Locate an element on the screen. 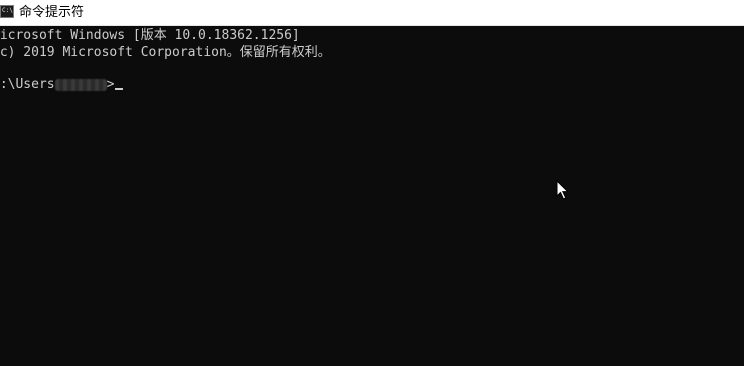 This screenshot has height=366, width=744. console-prompt-line: C:\Users > is located at coordinates (62, 85).